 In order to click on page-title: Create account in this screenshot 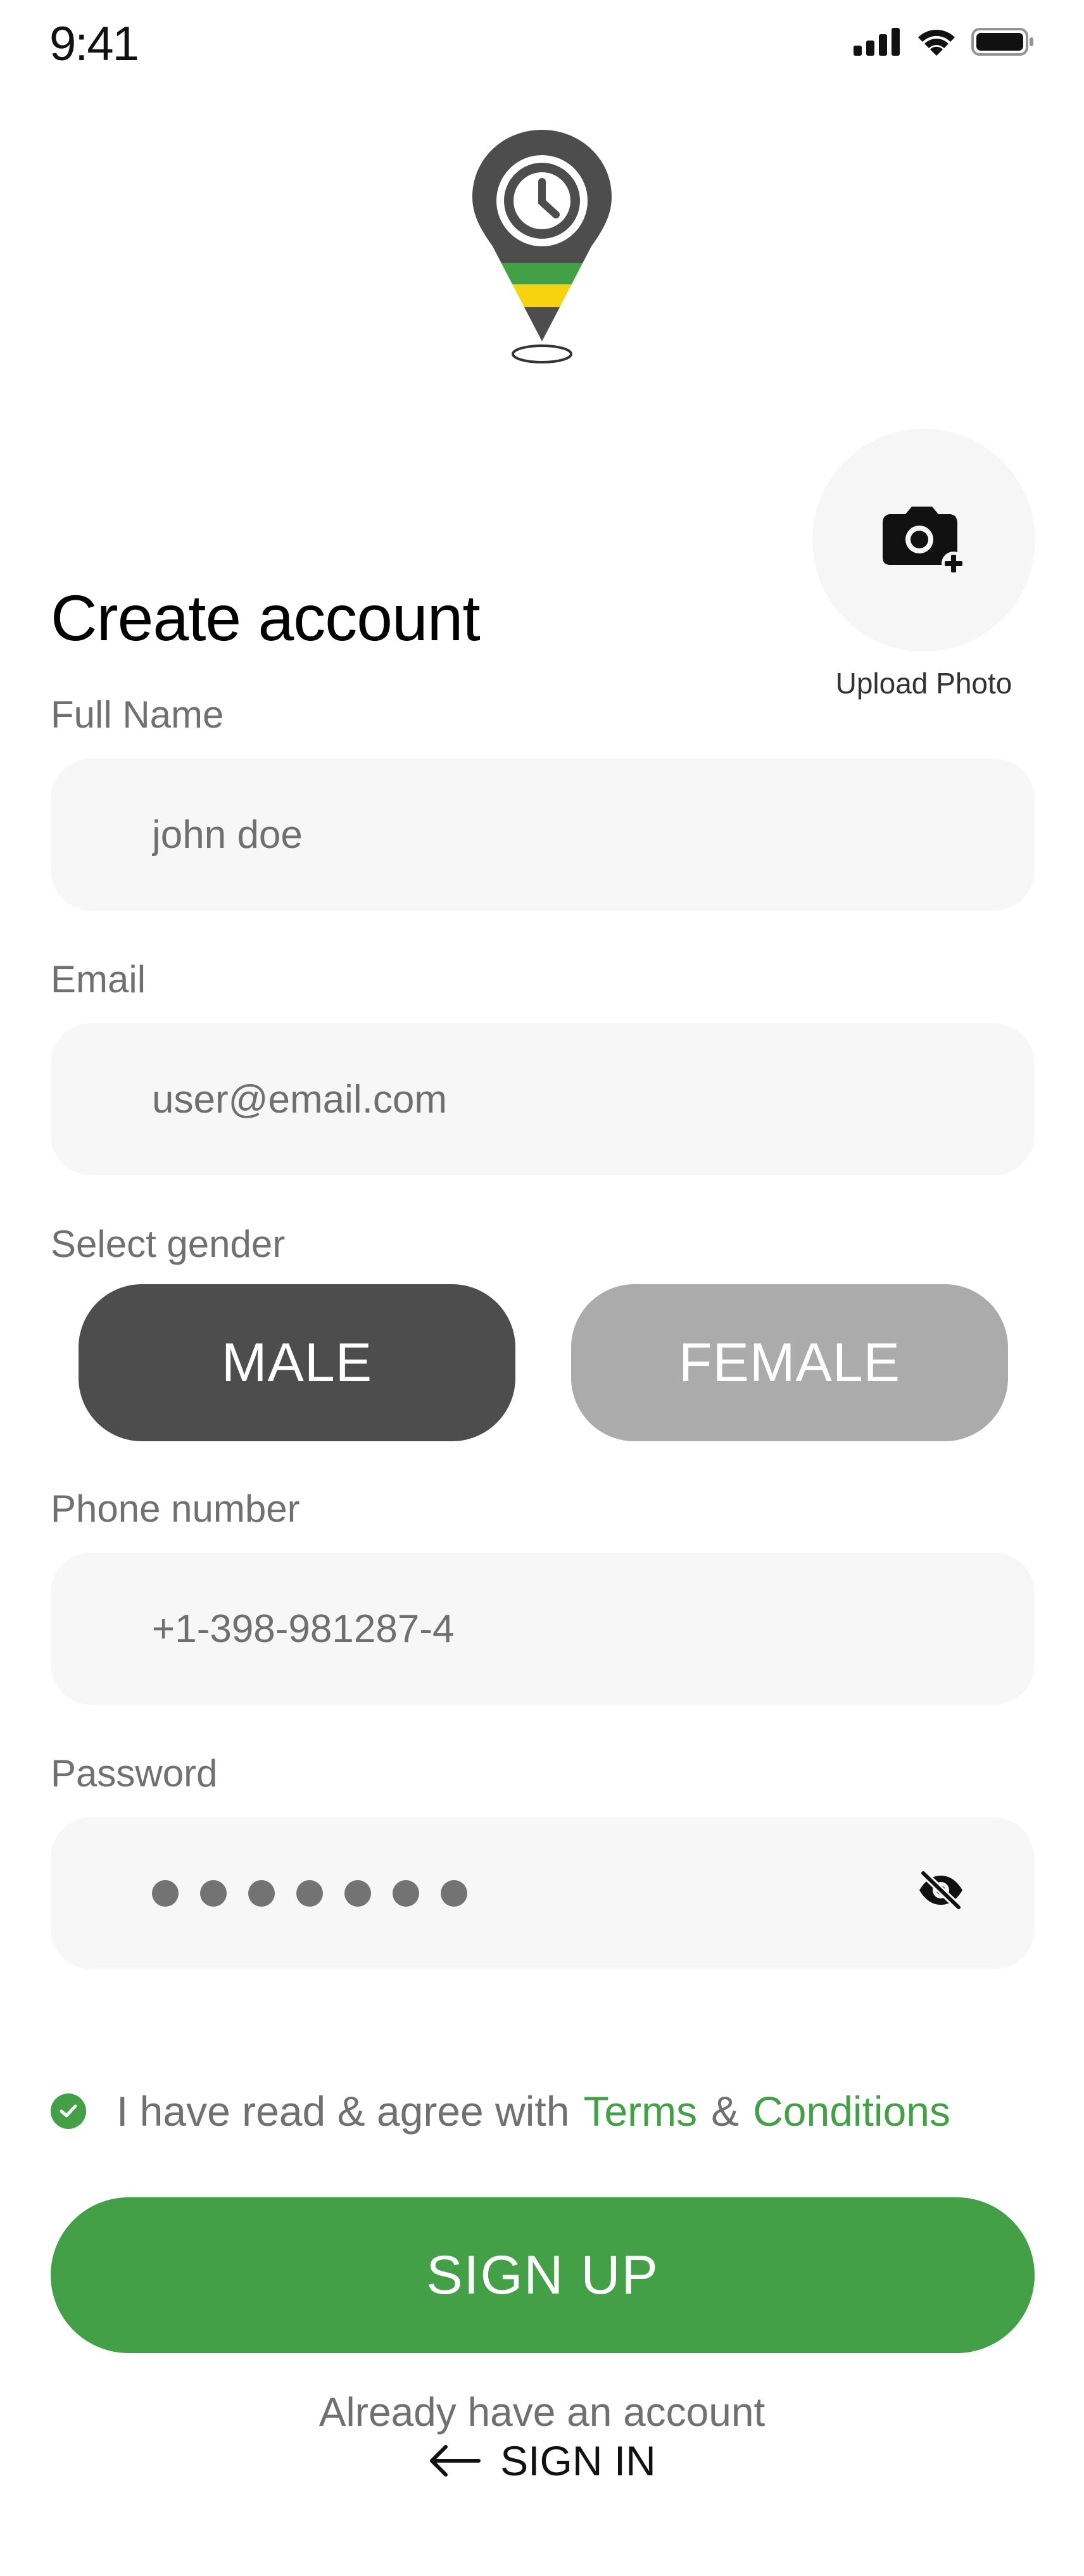, I will do `click(266, 618)`.